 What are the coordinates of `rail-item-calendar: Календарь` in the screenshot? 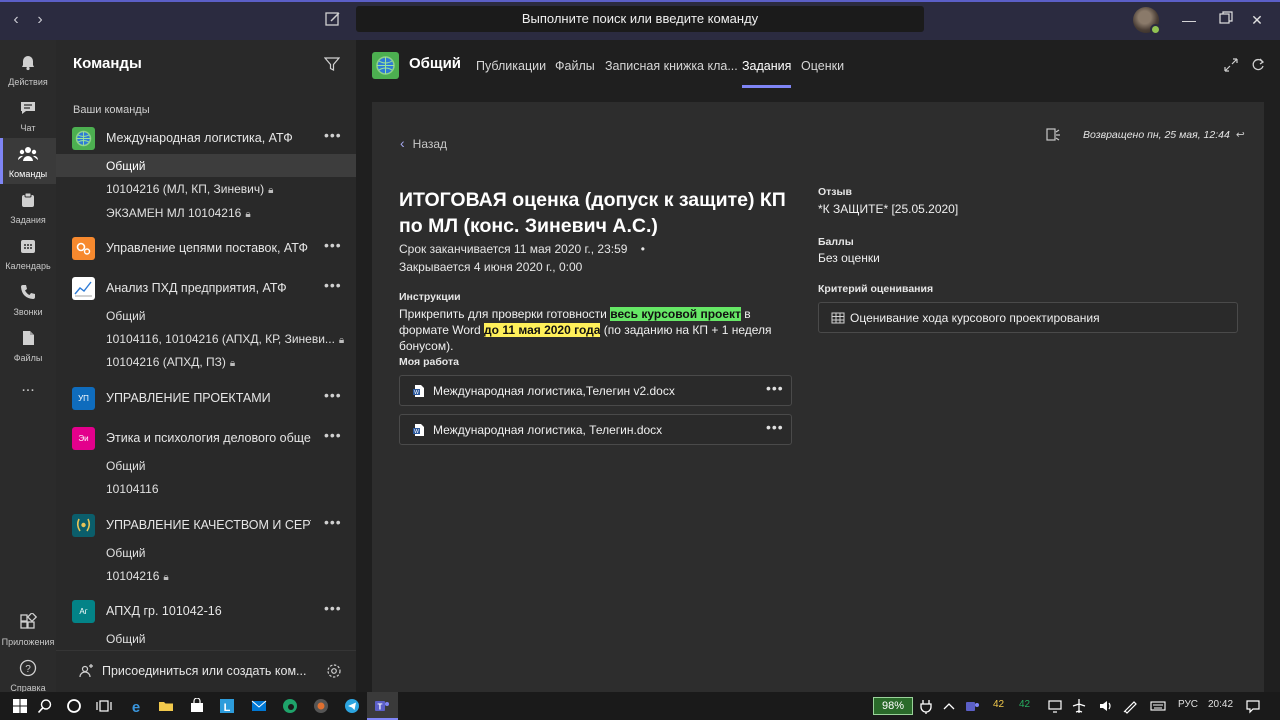 It's located at (28, 253).